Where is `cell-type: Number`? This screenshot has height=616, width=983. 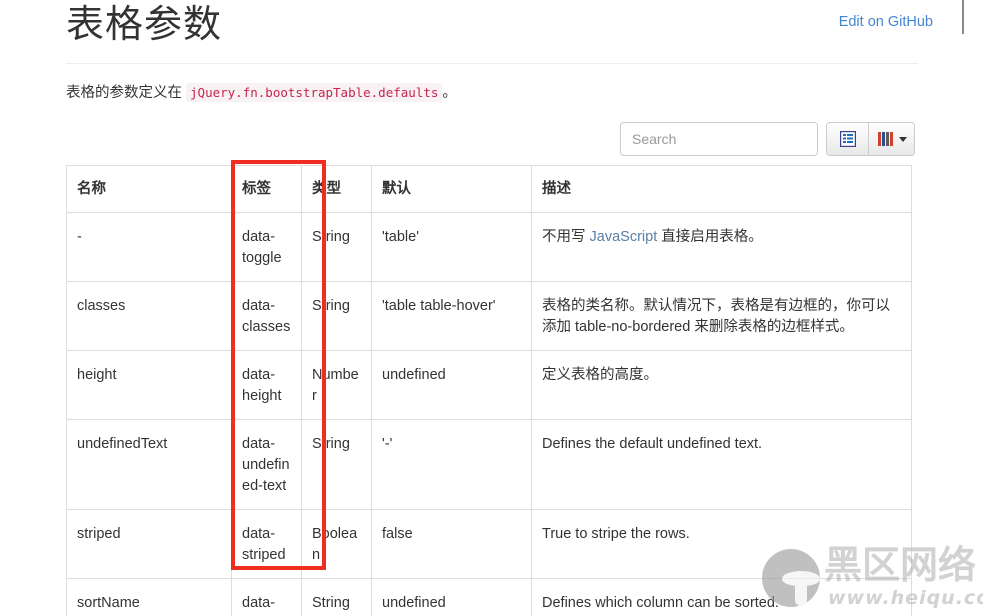 cell-type: Number is located at coordinates (336, 385).